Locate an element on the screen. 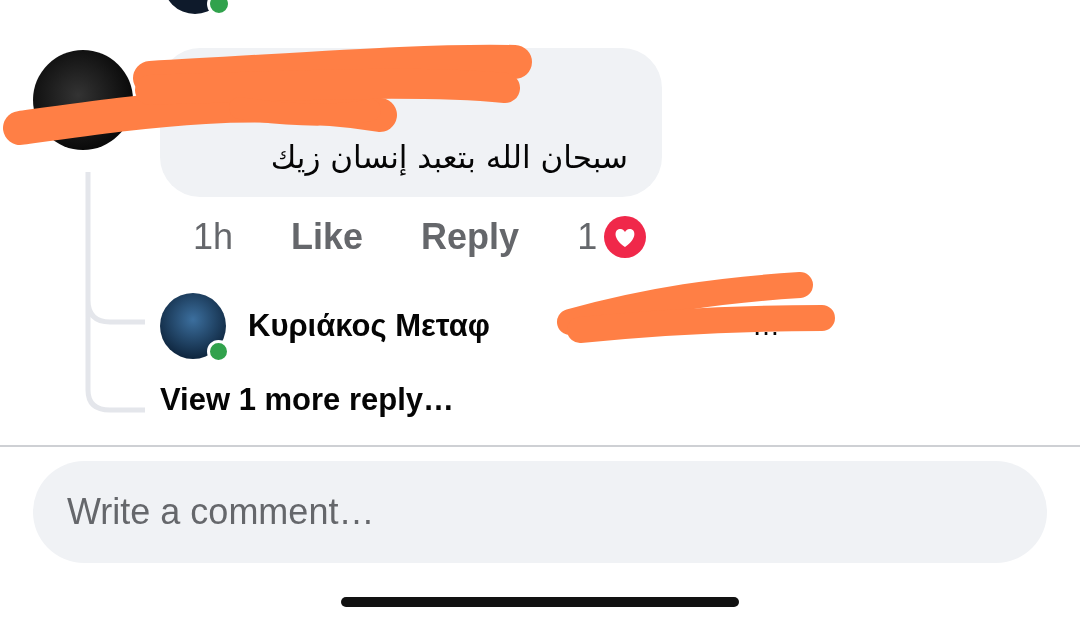  action-link: Reply is located at coordinates (470, 237).